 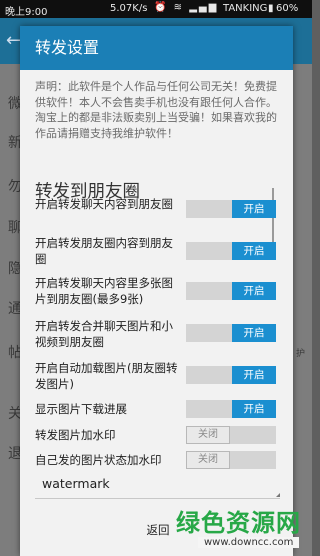 I want to click on toggle-forward-multi-images: 开启, so click(x=231, y=291).